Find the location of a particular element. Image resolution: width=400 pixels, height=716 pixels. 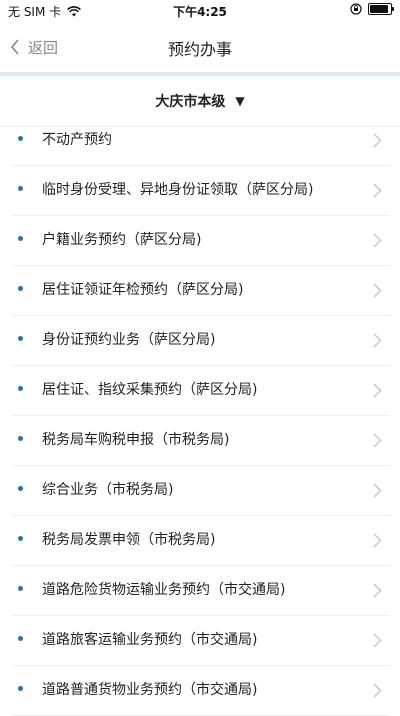

list-item: 居住证、指纹采集预约（萨区分局) is located at coordinates (201, 391).